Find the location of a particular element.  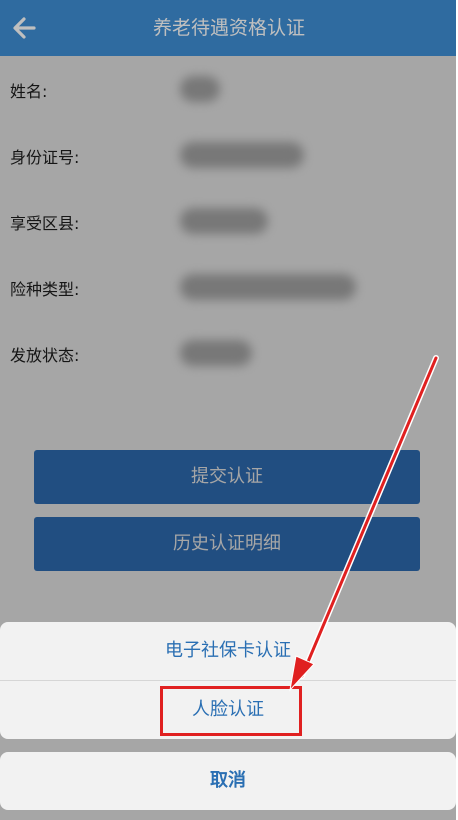

face-recognition-option: 人脸认证 is located at coordinates (228, 709).